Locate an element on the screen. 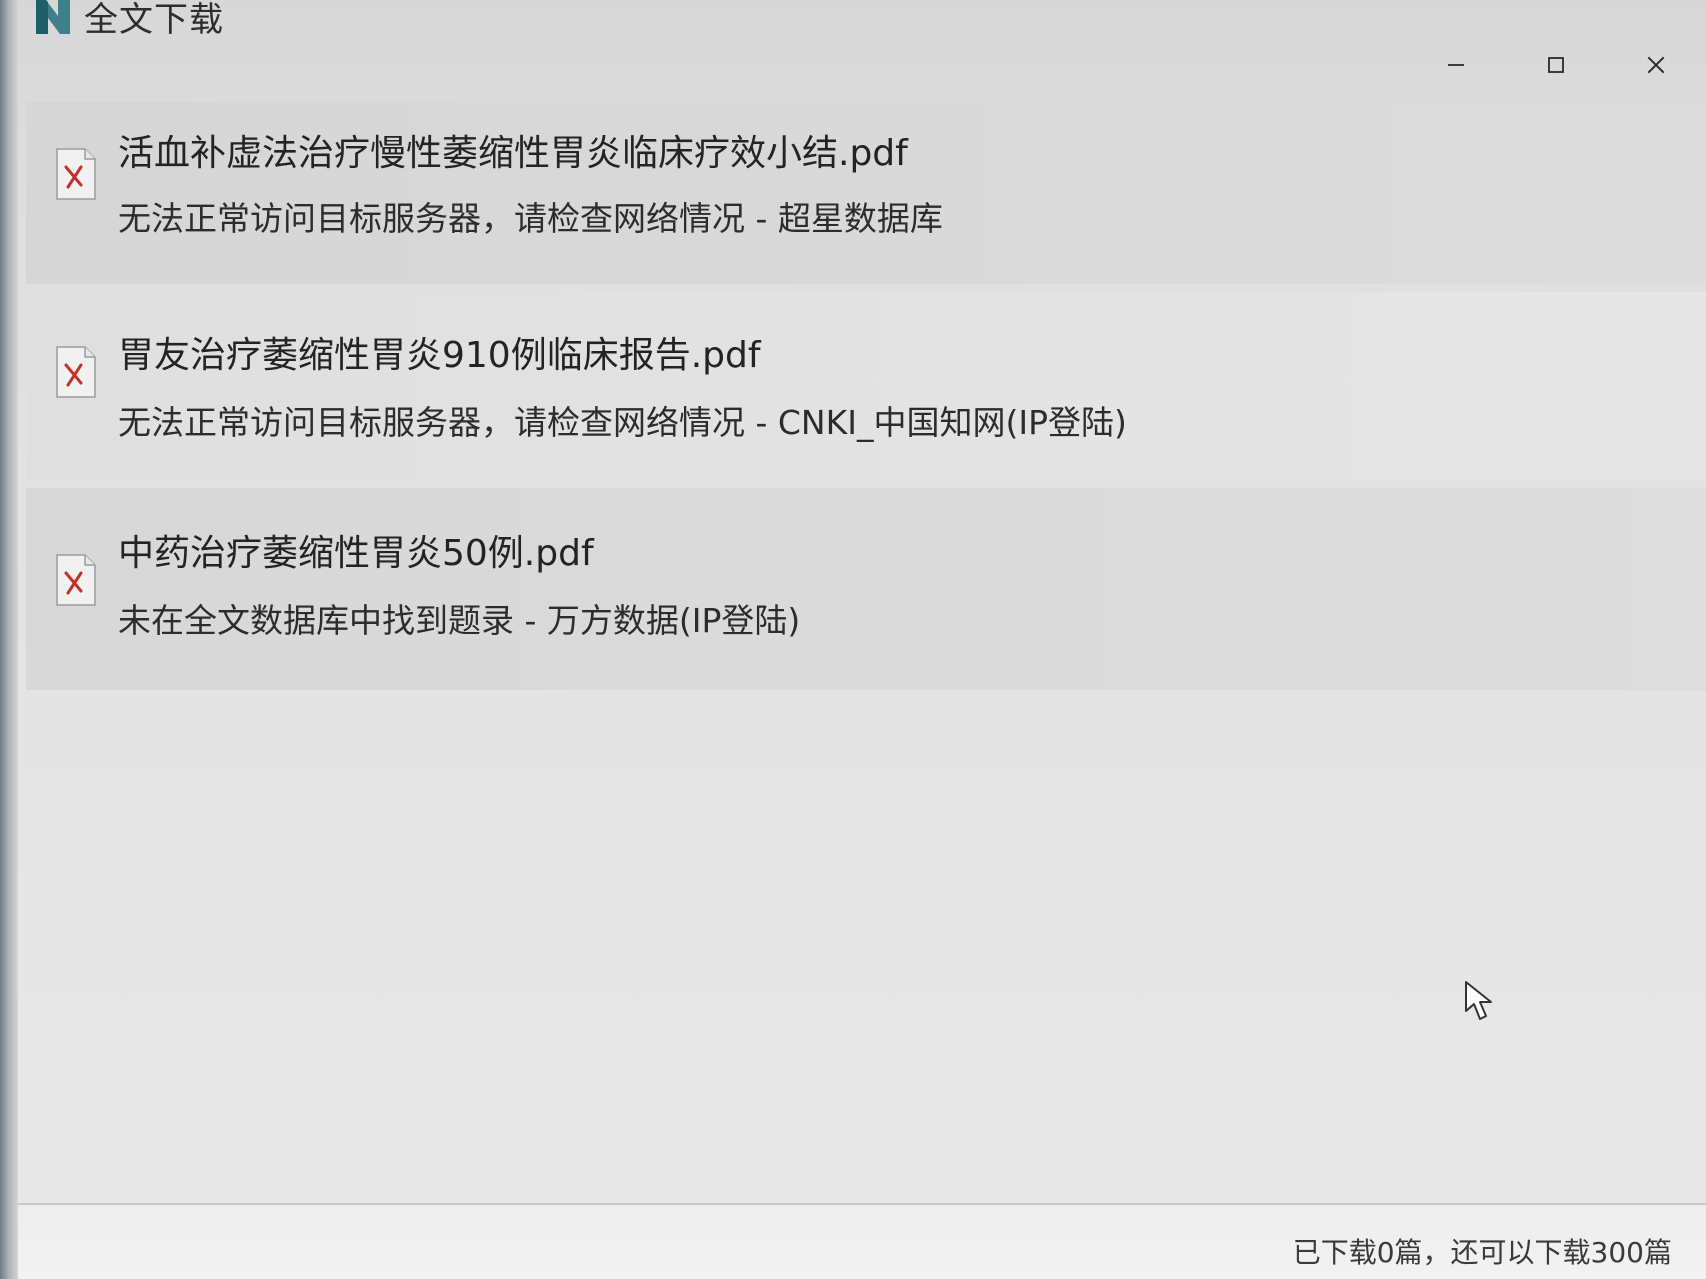 This screenshot has height=1279, width=1706. download-status: 无法正常访问目标服务器，请检查网络情况 - 超星数据库 is located at coordinates (530, 218).